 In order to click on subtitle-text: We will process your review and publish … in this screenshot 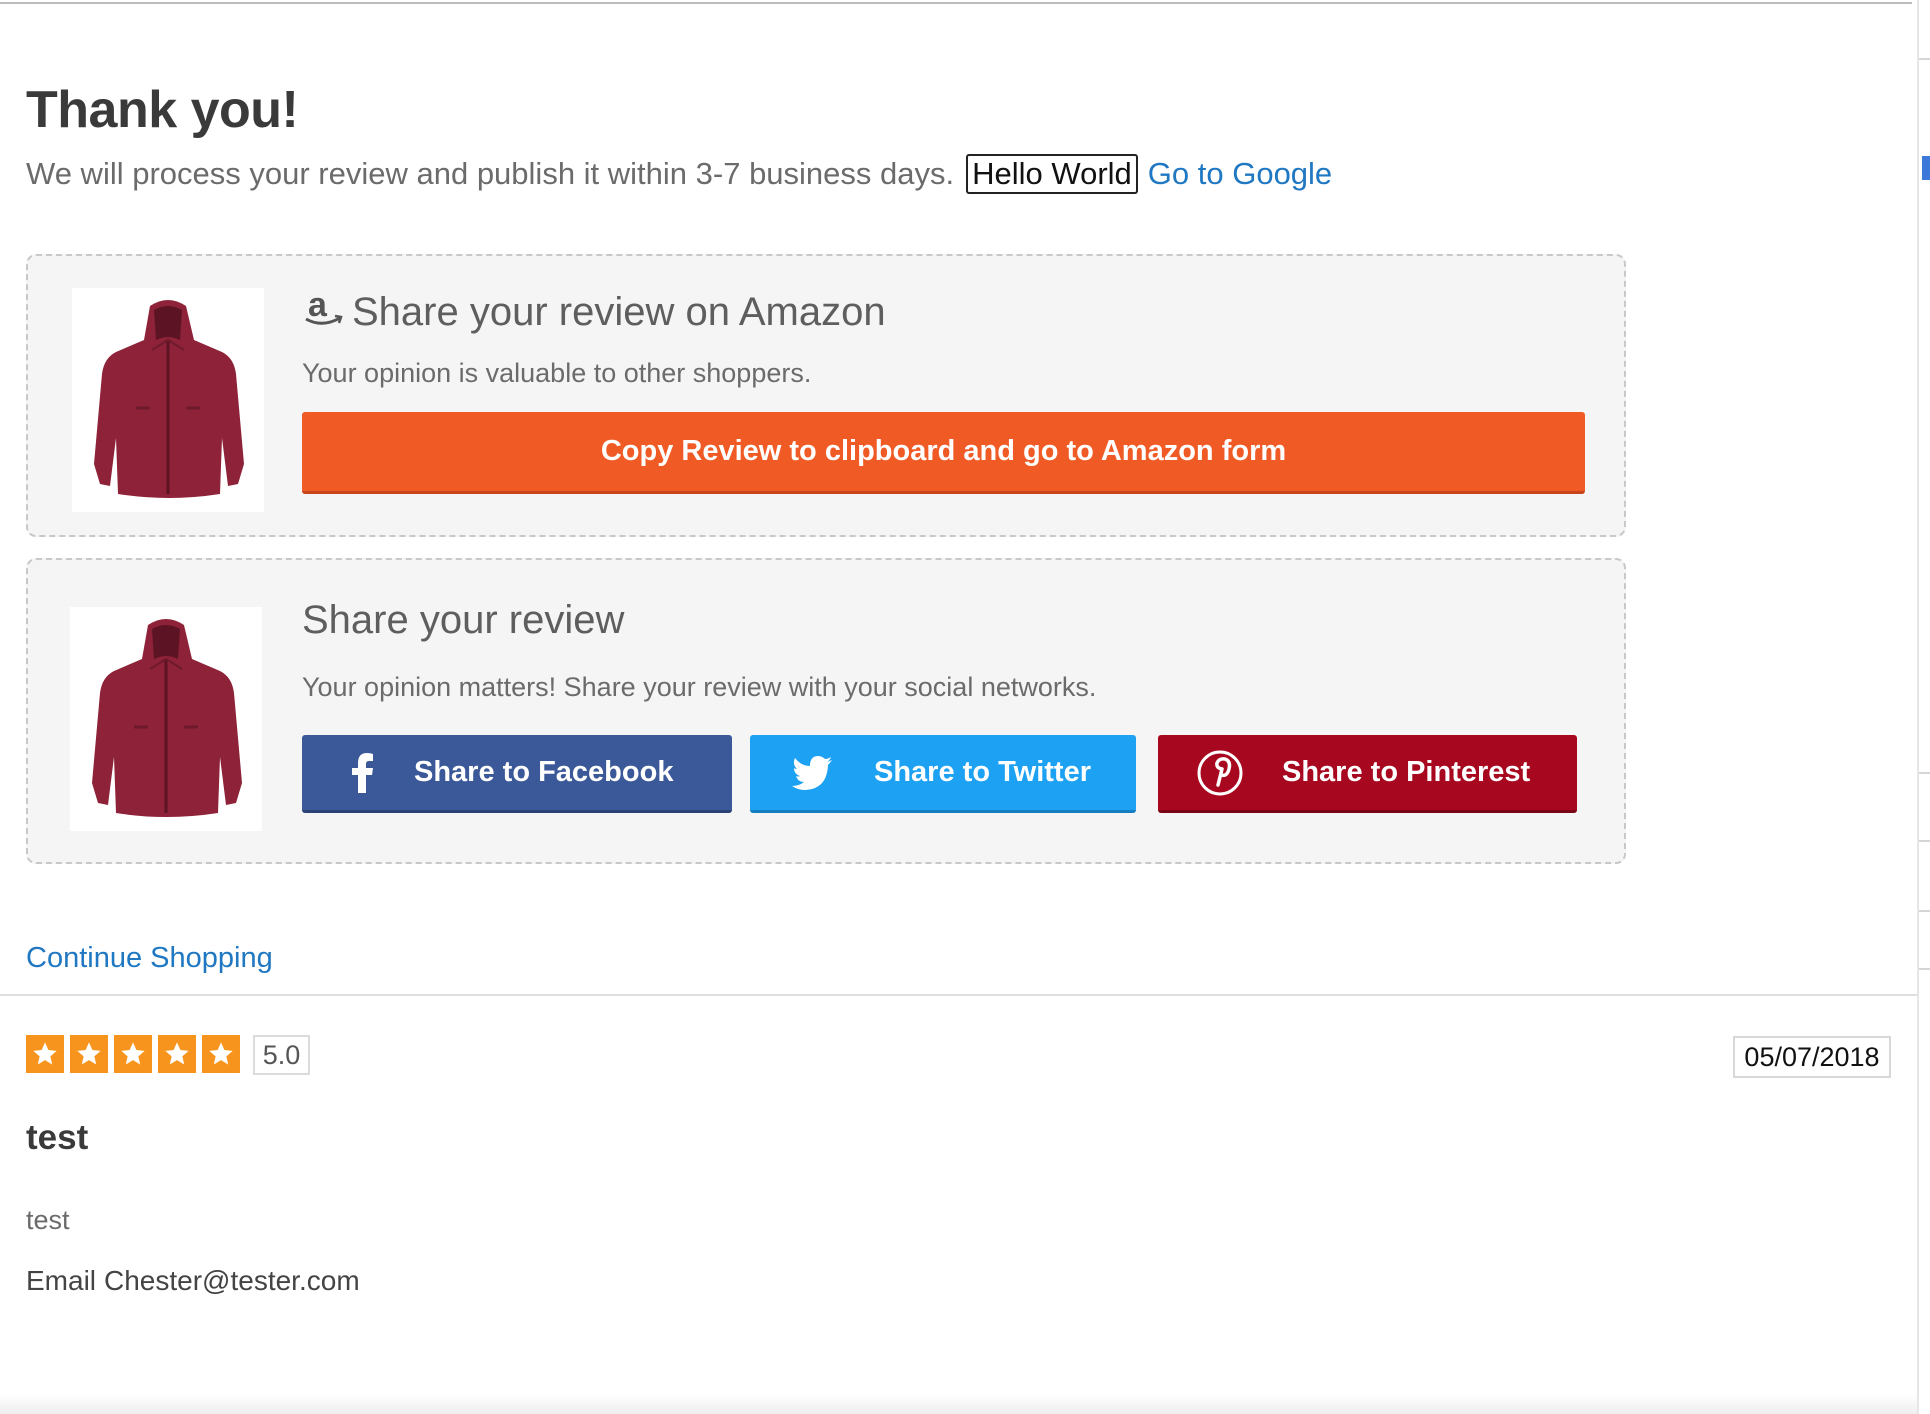, I will do `click(490, 173)`.